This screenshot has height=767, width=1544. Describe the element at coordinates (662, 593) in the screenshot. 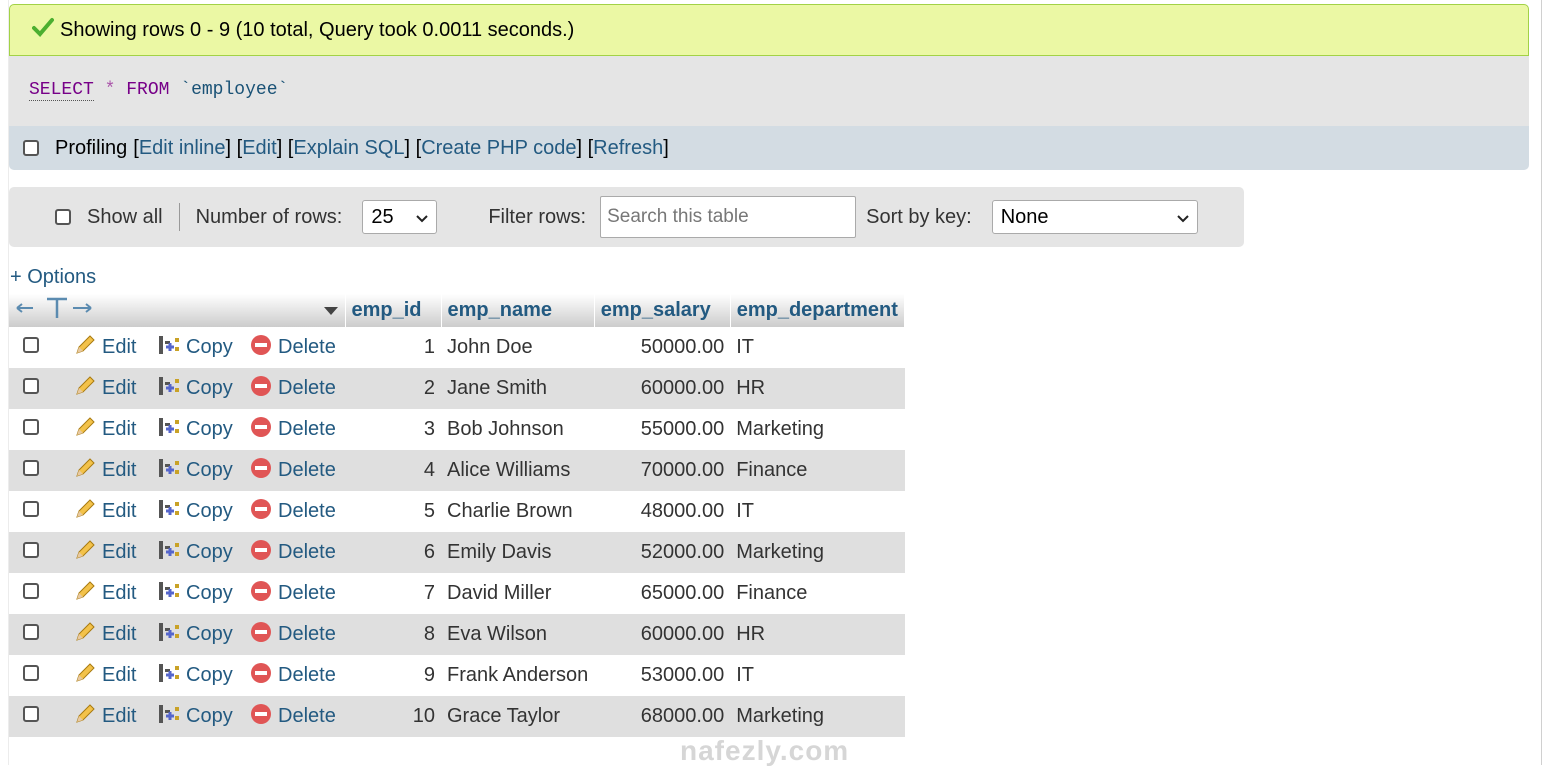

I see `cell-emp-salary: 65000.00` at that location.